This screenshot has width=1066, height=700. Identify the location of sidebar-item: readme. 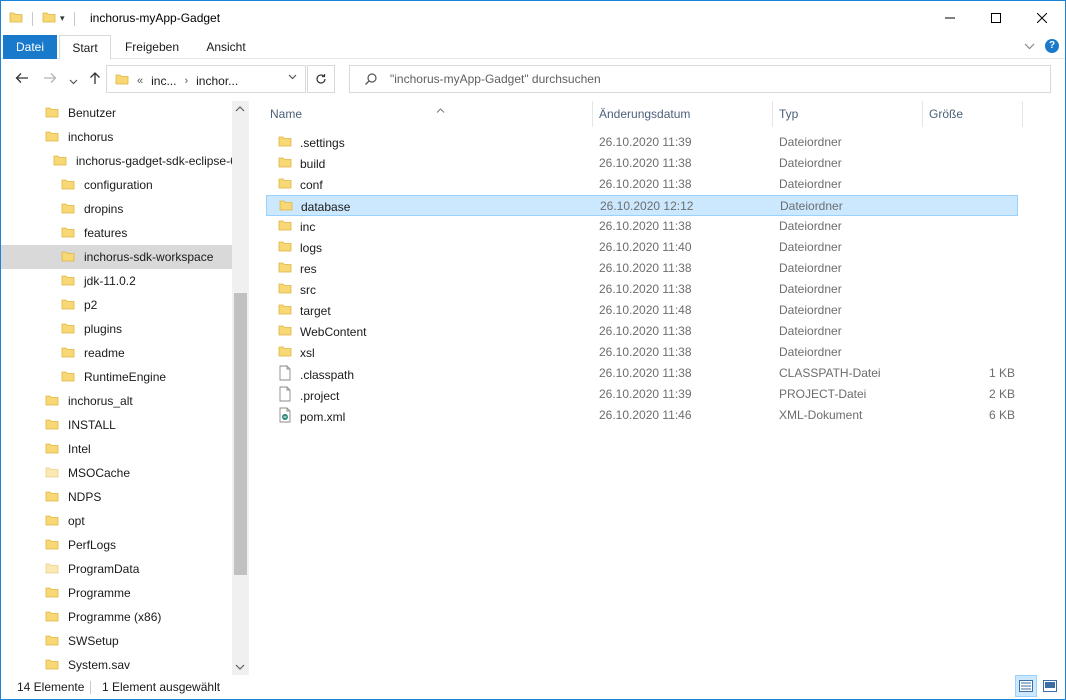
(116, 353).